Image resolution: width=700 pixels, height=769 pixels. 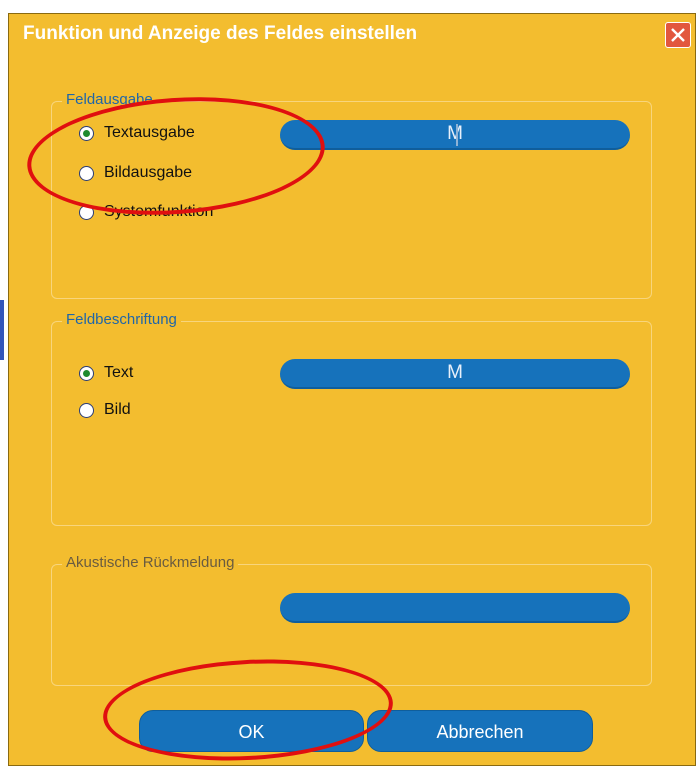 I want to click on close-button, so click(x=678, y=35).